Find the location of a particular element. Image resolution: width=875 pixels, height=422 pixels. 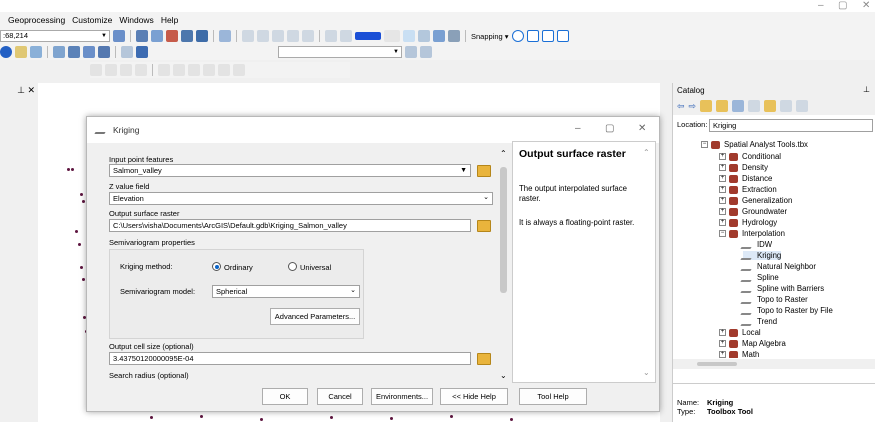

menu-windows: Windows is located at coordinates (136, 20).